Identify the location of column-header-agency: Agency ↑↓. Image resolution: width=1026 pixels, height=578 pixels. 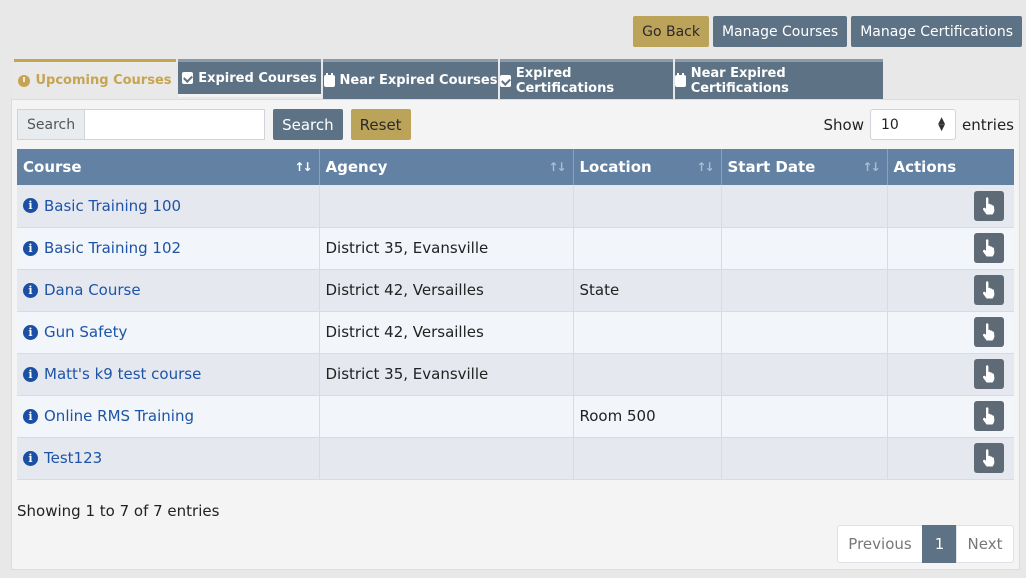
(446, 167).